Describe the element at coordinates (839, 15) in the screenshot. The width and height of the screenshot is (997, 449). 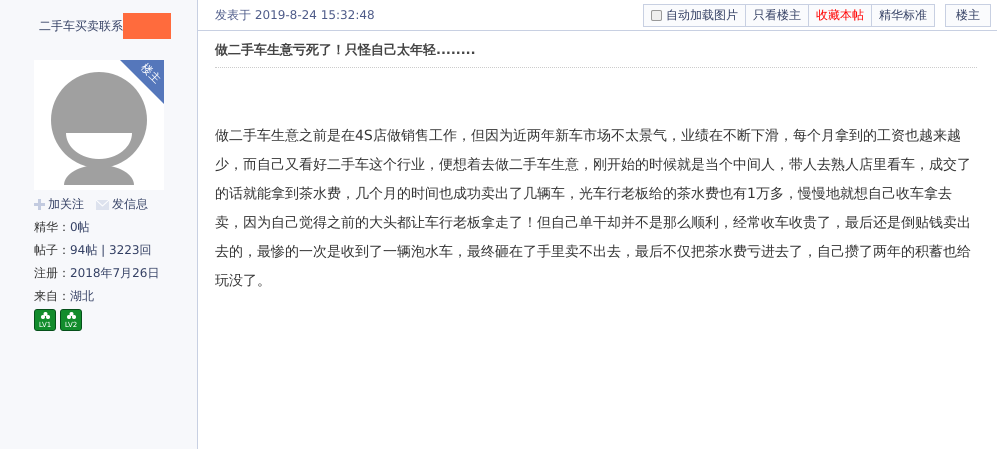
I see `favorite-link: 收藏本帖` at that location.